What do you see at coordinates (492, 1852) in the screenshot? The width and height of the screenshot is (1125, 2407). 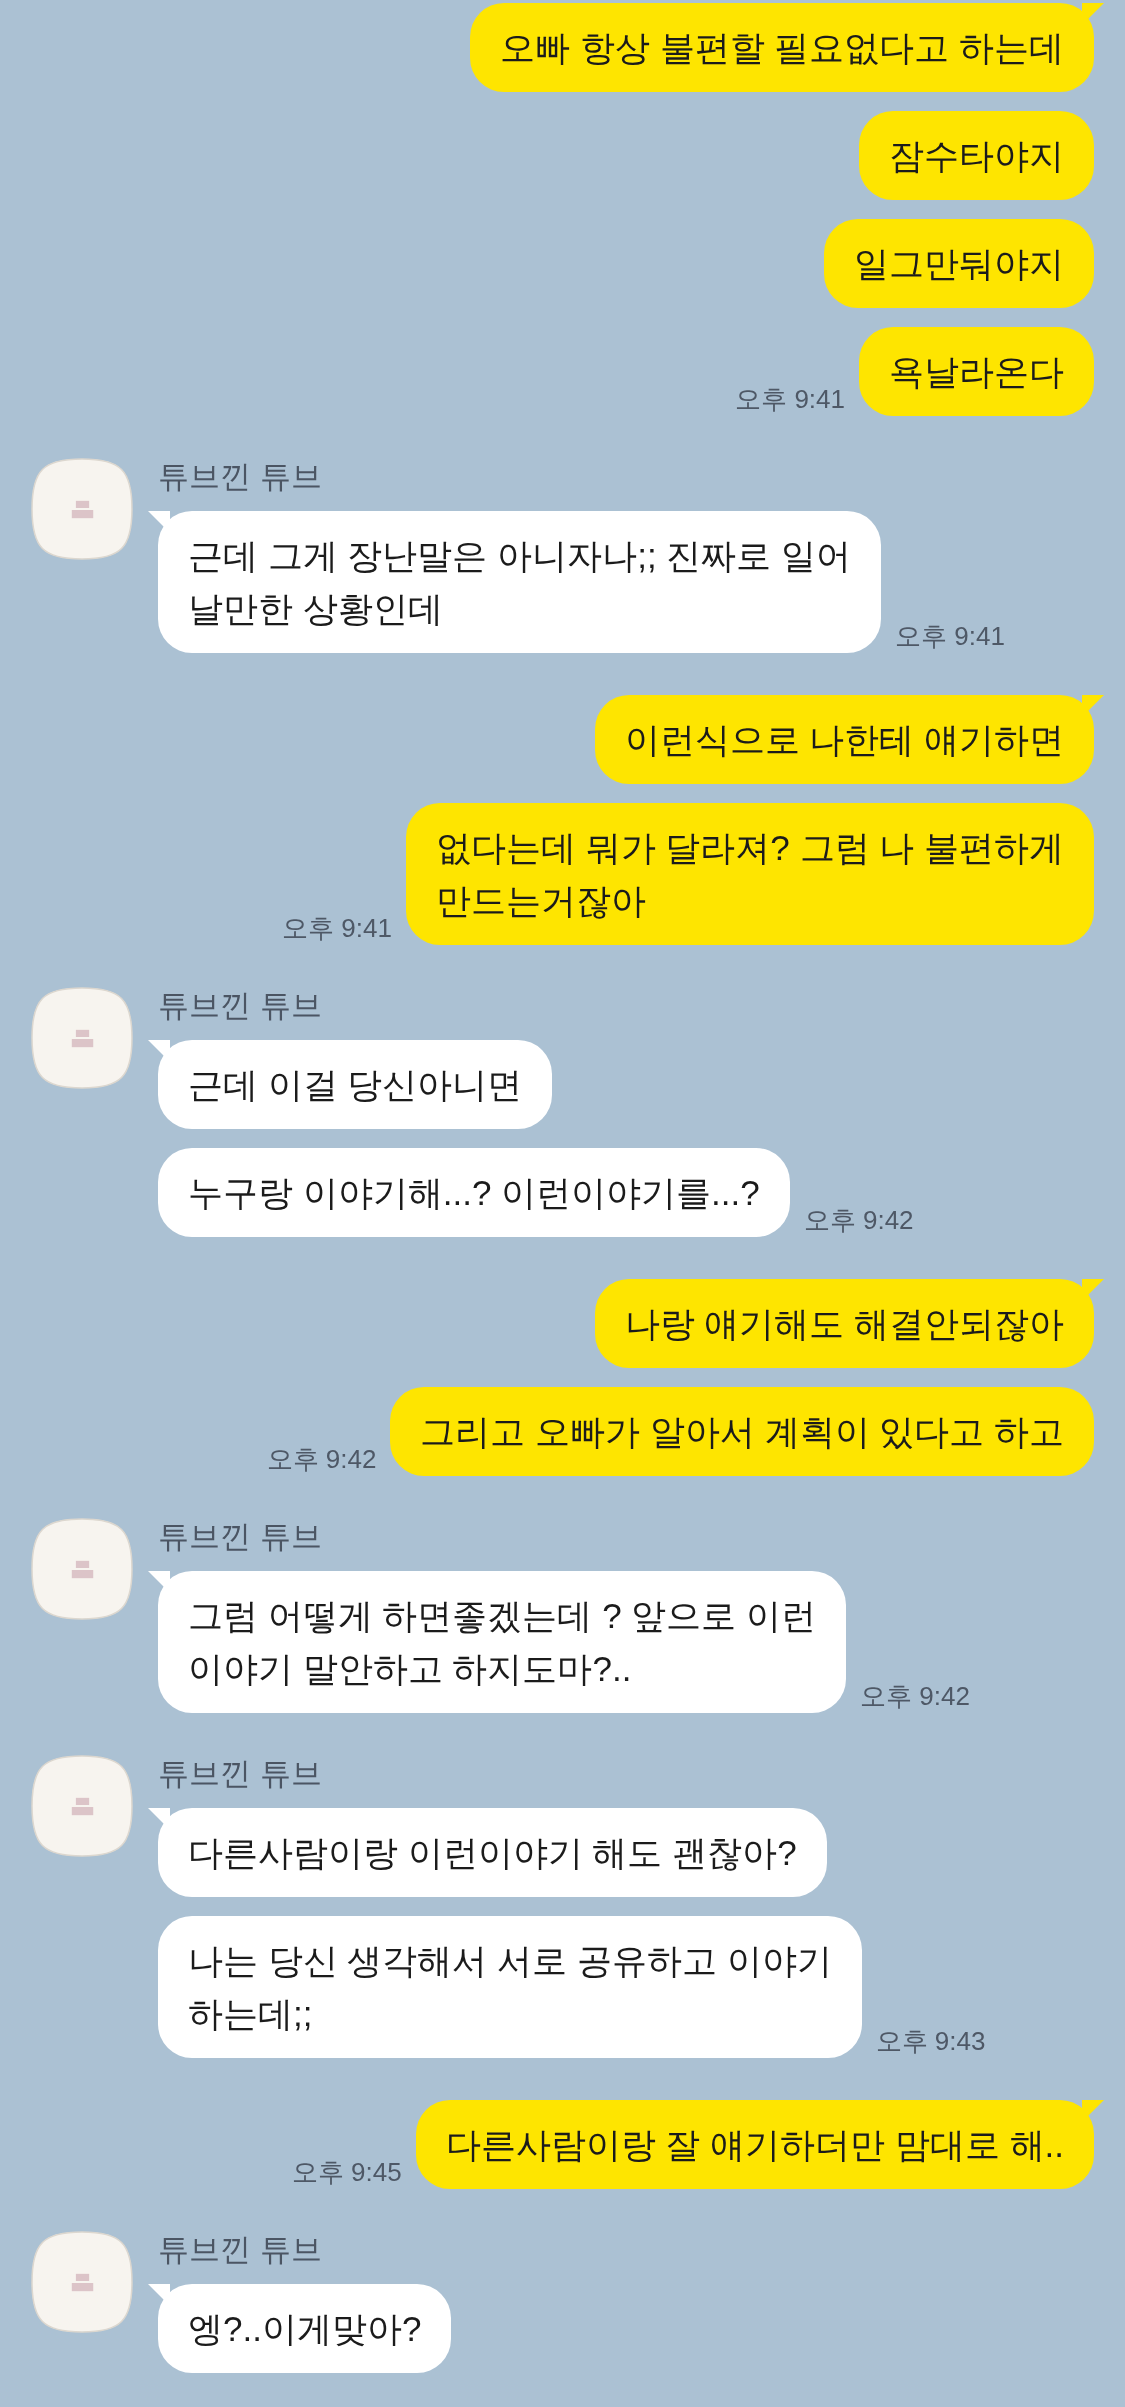 I see `message-bubble: 다른사람이랑 이런이야기 해도 괜찮아?` at bounding box center [492, 1852].